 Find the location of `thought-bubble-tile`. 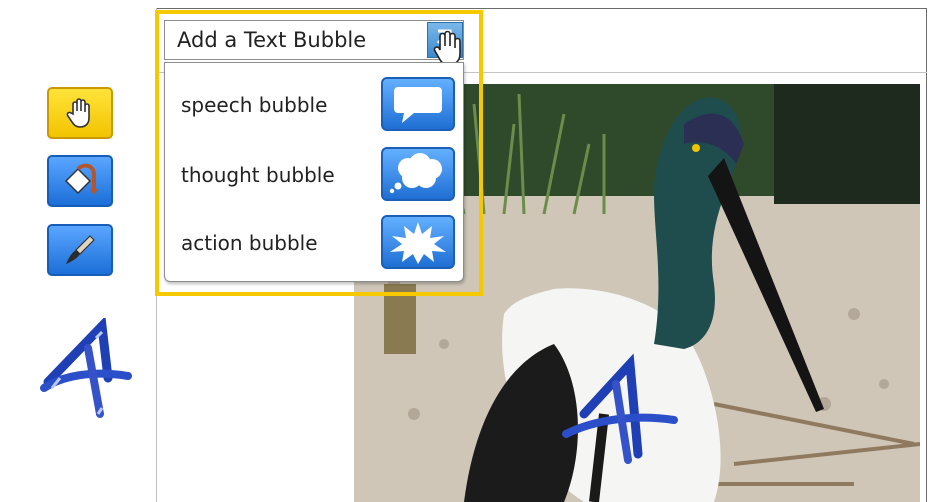

thought-bubble-tile is located at coordinates (418, 174).